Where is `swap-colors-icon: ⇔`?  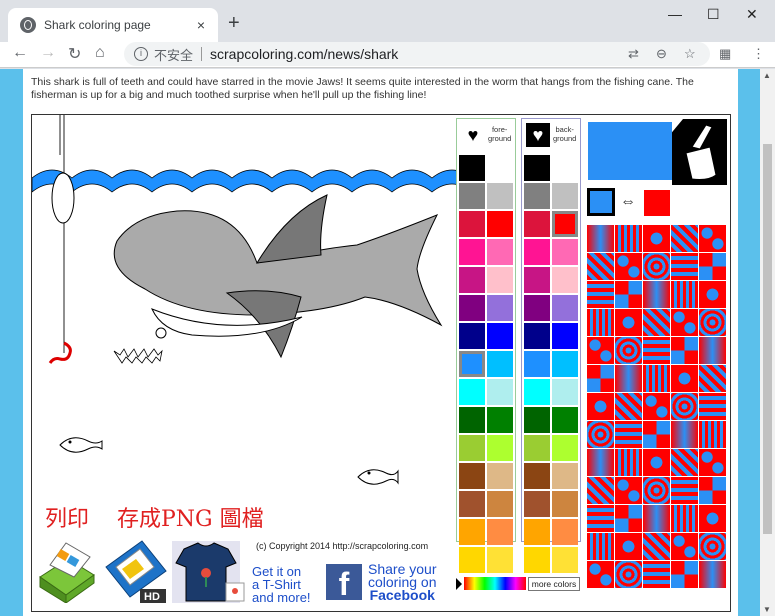 swap-colors-icon: ⇔ is located at coordinates (628, 202).